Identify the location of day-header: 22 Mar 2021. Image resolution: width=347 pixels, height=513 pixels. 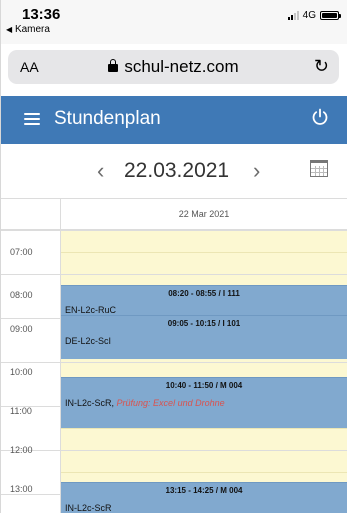
(203, 214).